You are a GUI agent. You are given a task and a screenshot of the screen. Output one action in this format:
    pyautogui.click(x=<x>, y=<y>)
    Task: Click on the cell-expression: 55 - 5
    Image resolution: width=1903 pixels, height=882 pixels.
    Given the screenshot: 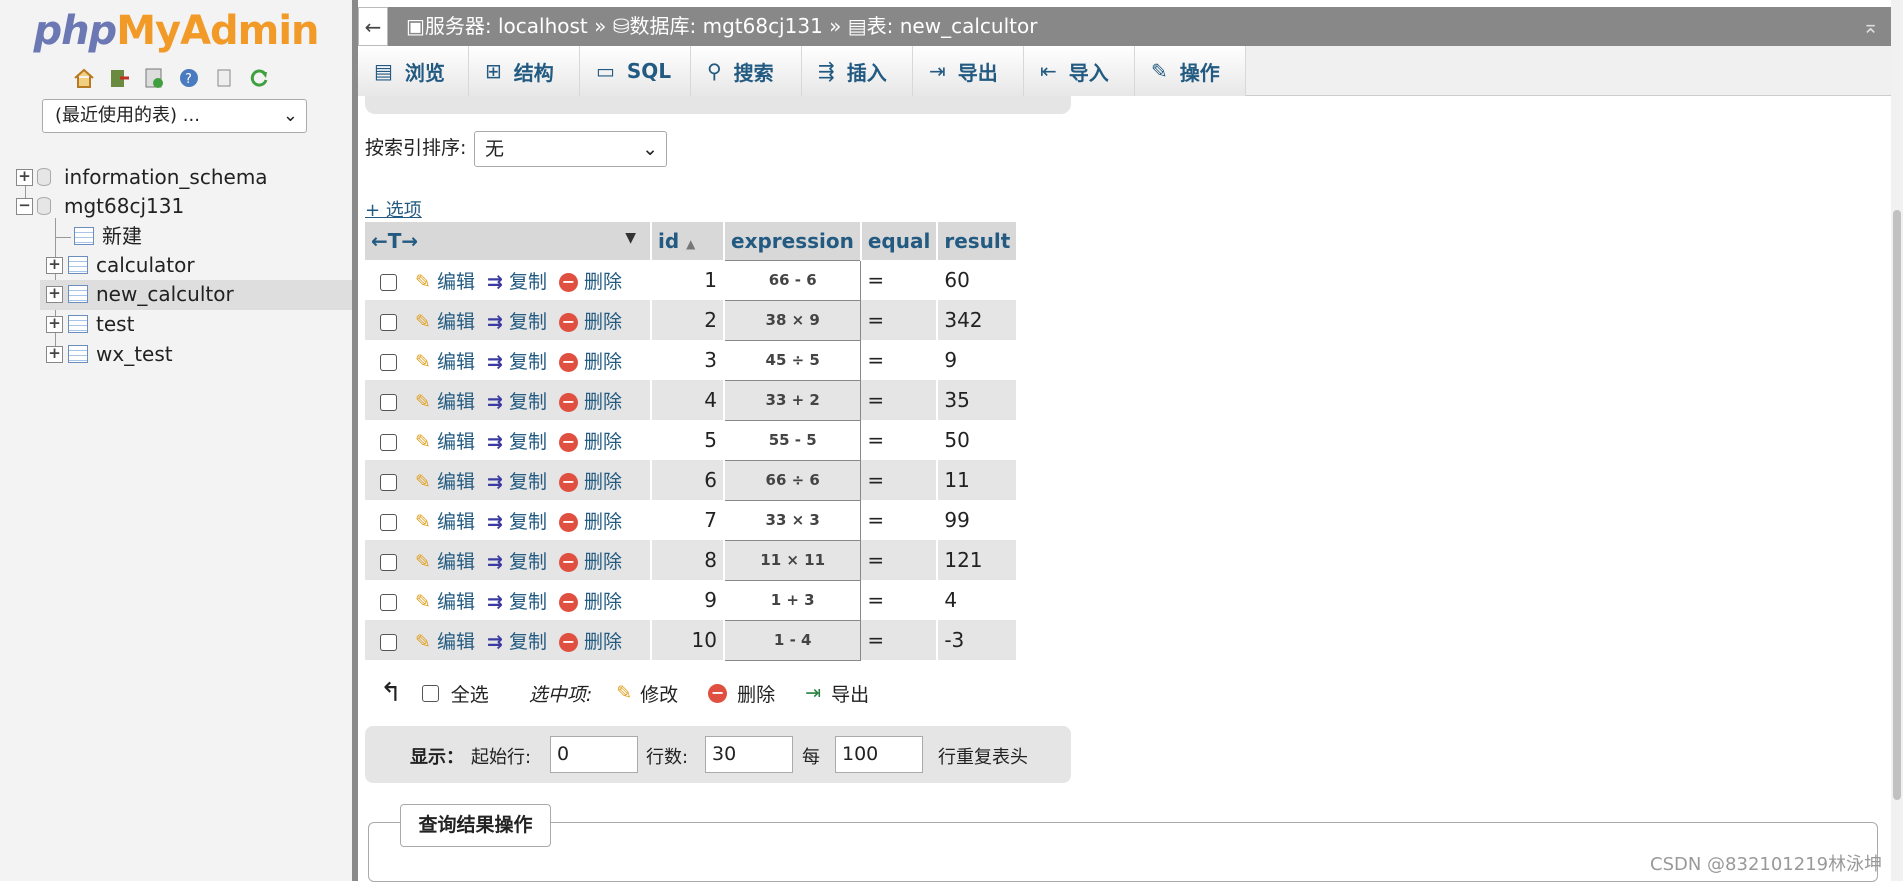 What is the action you would take?
    pyautogui.click(x=792, y=440)
    